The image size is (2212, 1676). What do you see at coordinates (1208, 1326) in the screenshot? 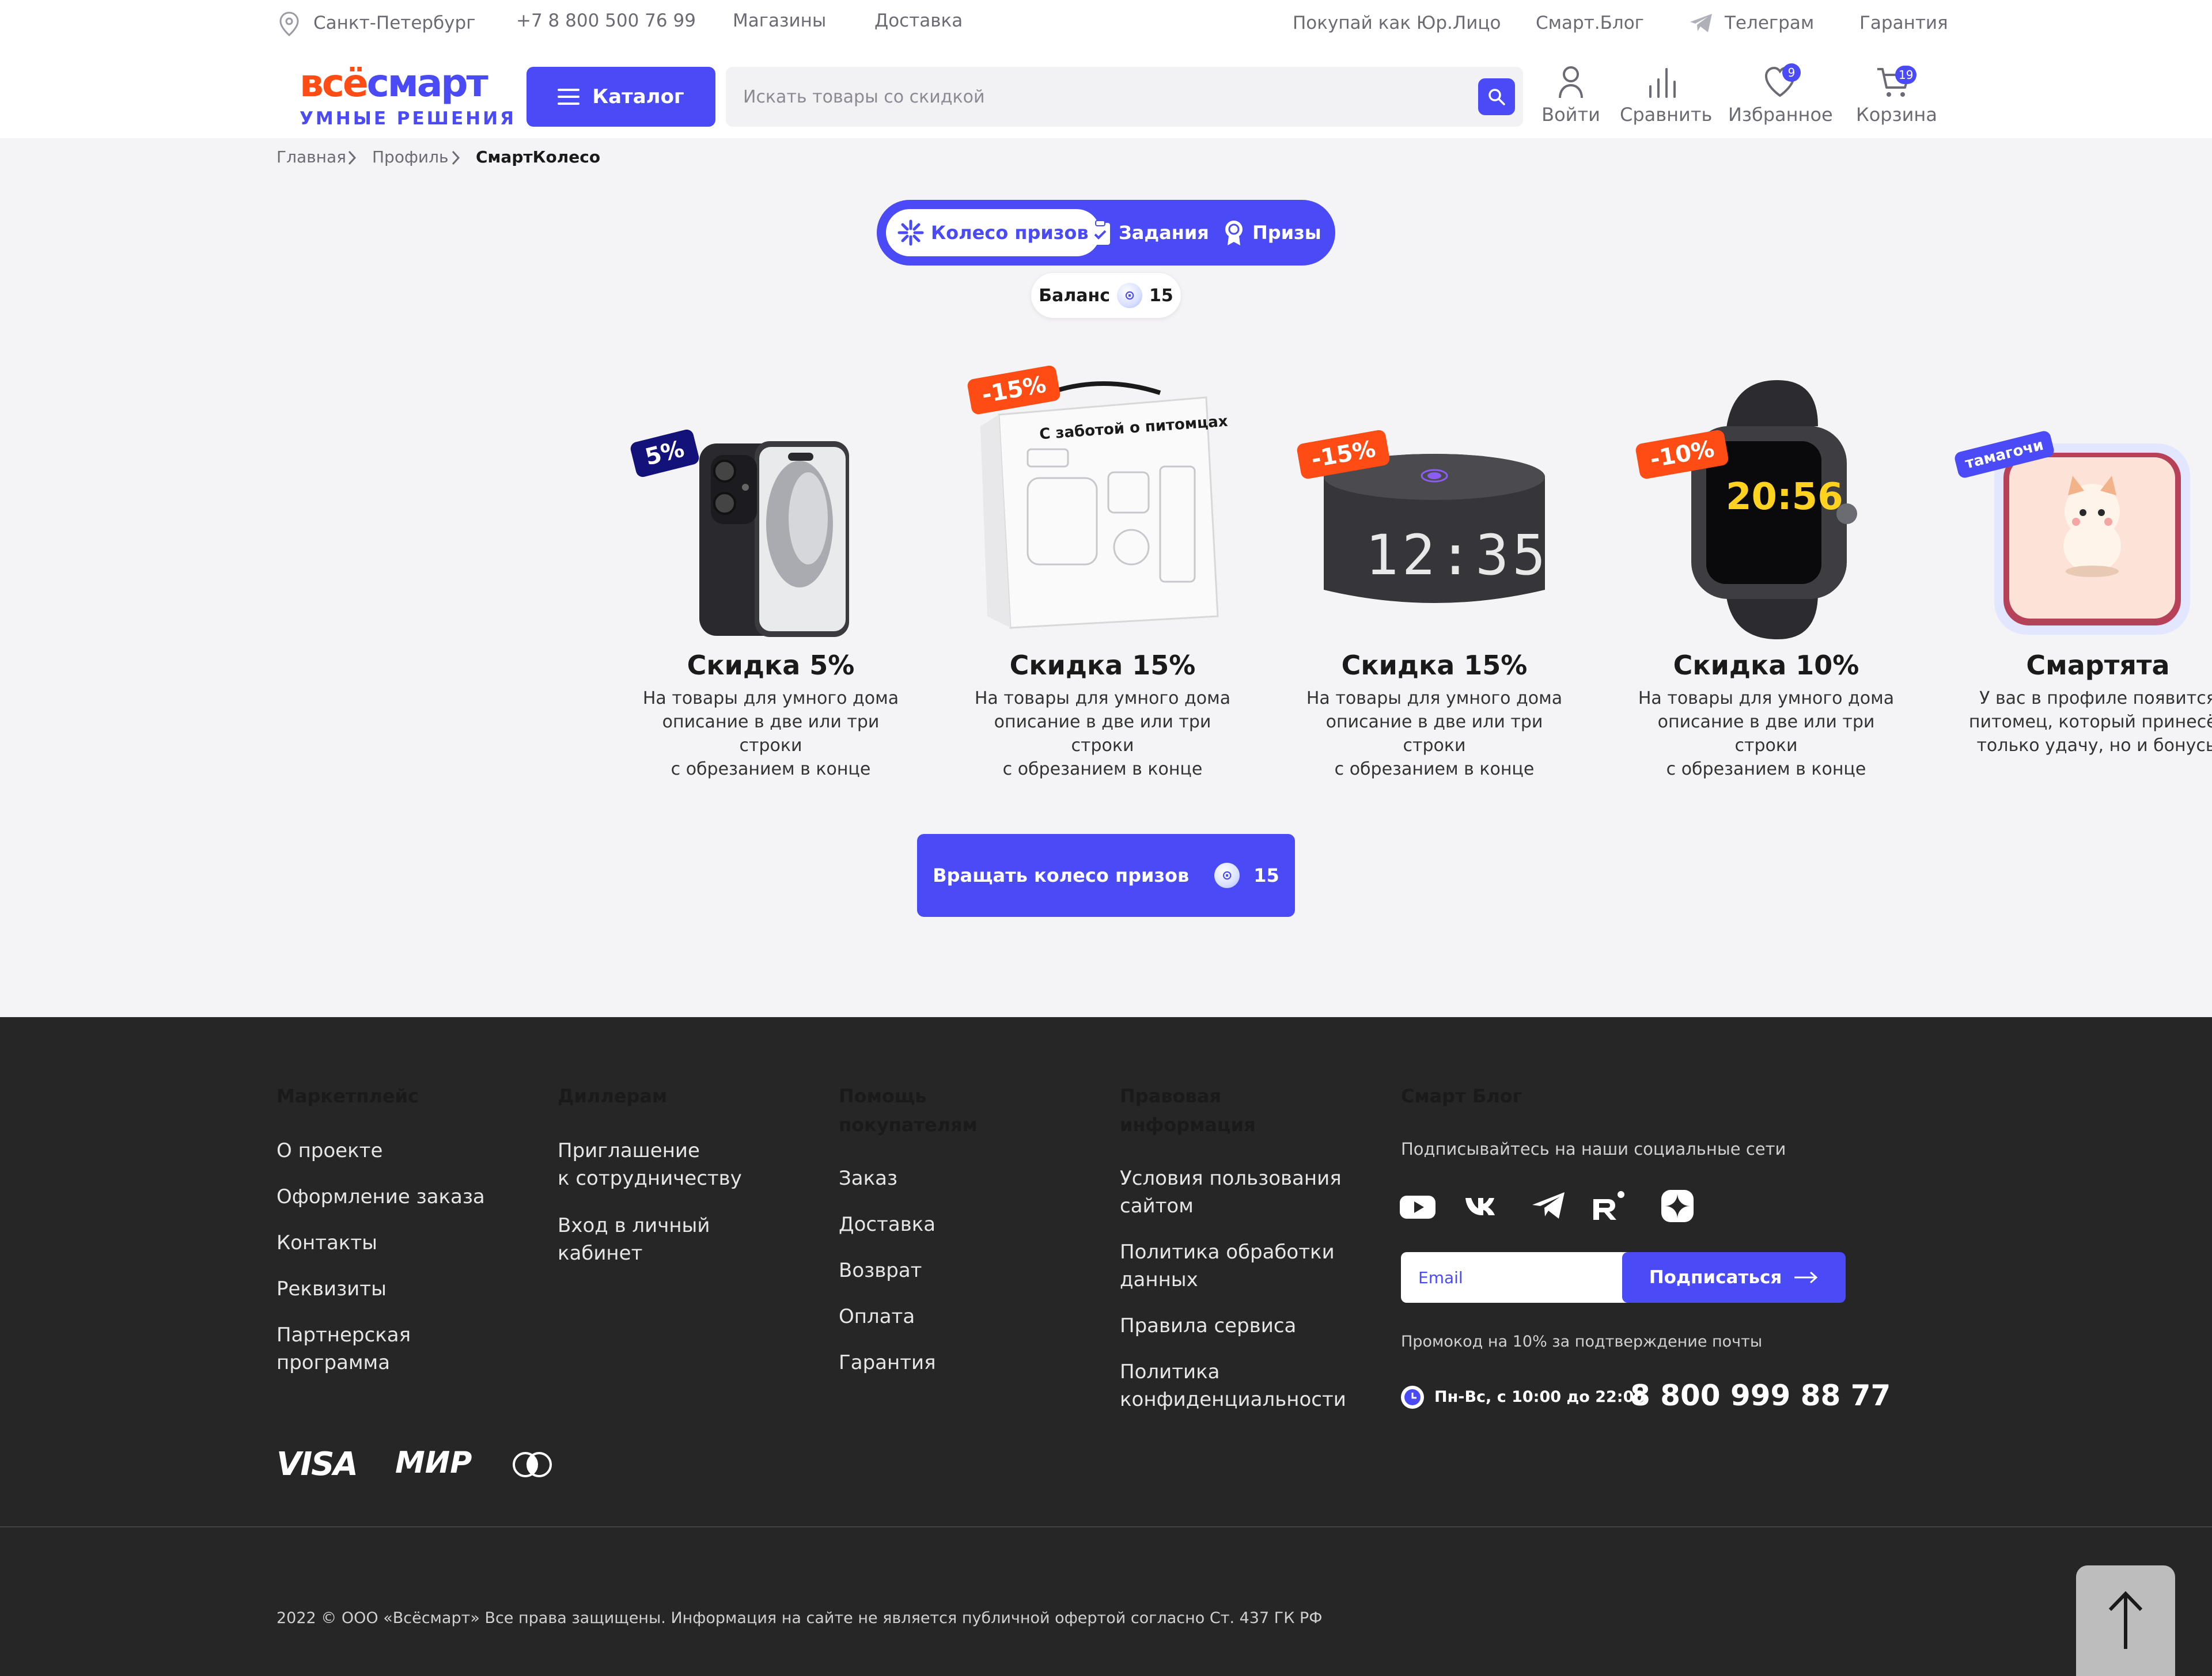
I see `footer-link: Правила сервиса` at bounding box center [1208, 1326].